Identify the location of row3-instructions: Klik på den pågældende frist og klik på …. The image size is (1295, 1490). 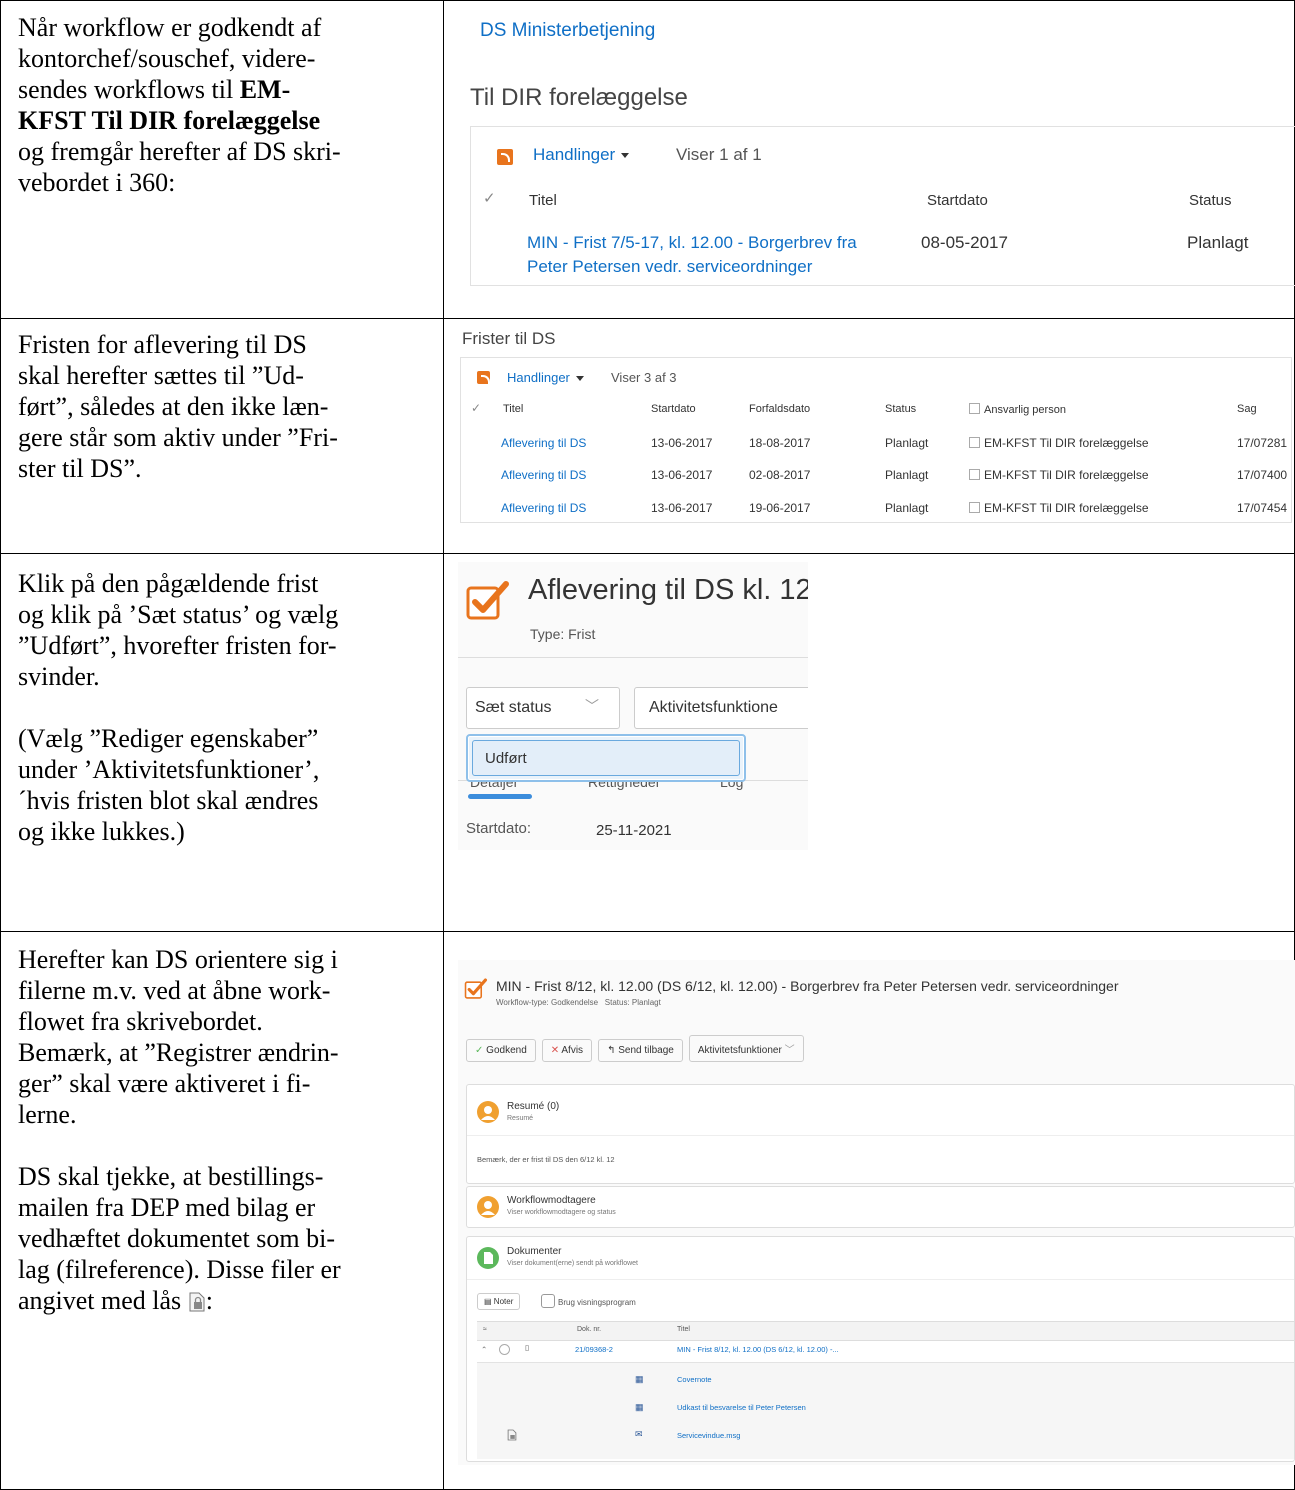
(178, 707).